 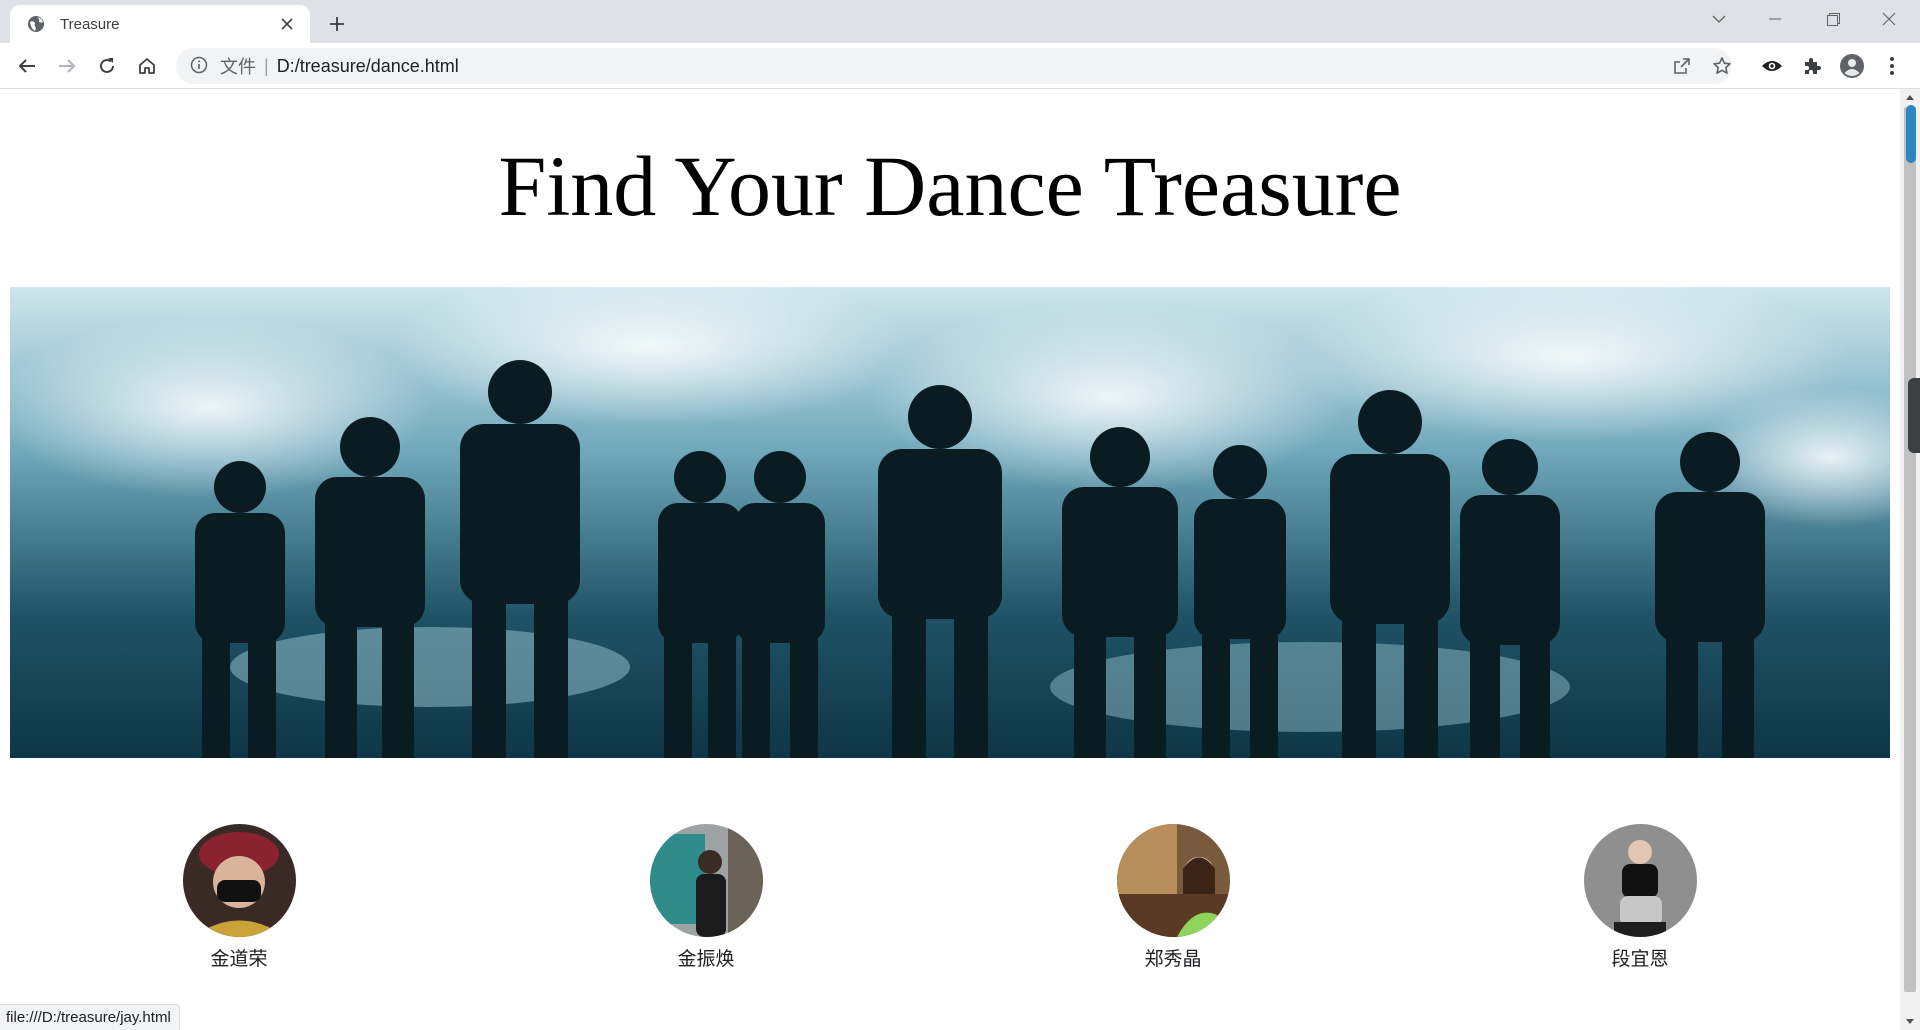 What do you see at coordinates (368, 66) in the screenshot?
I see `url-text: D:/treasure/dance.html` at bounding box center [368, 66].